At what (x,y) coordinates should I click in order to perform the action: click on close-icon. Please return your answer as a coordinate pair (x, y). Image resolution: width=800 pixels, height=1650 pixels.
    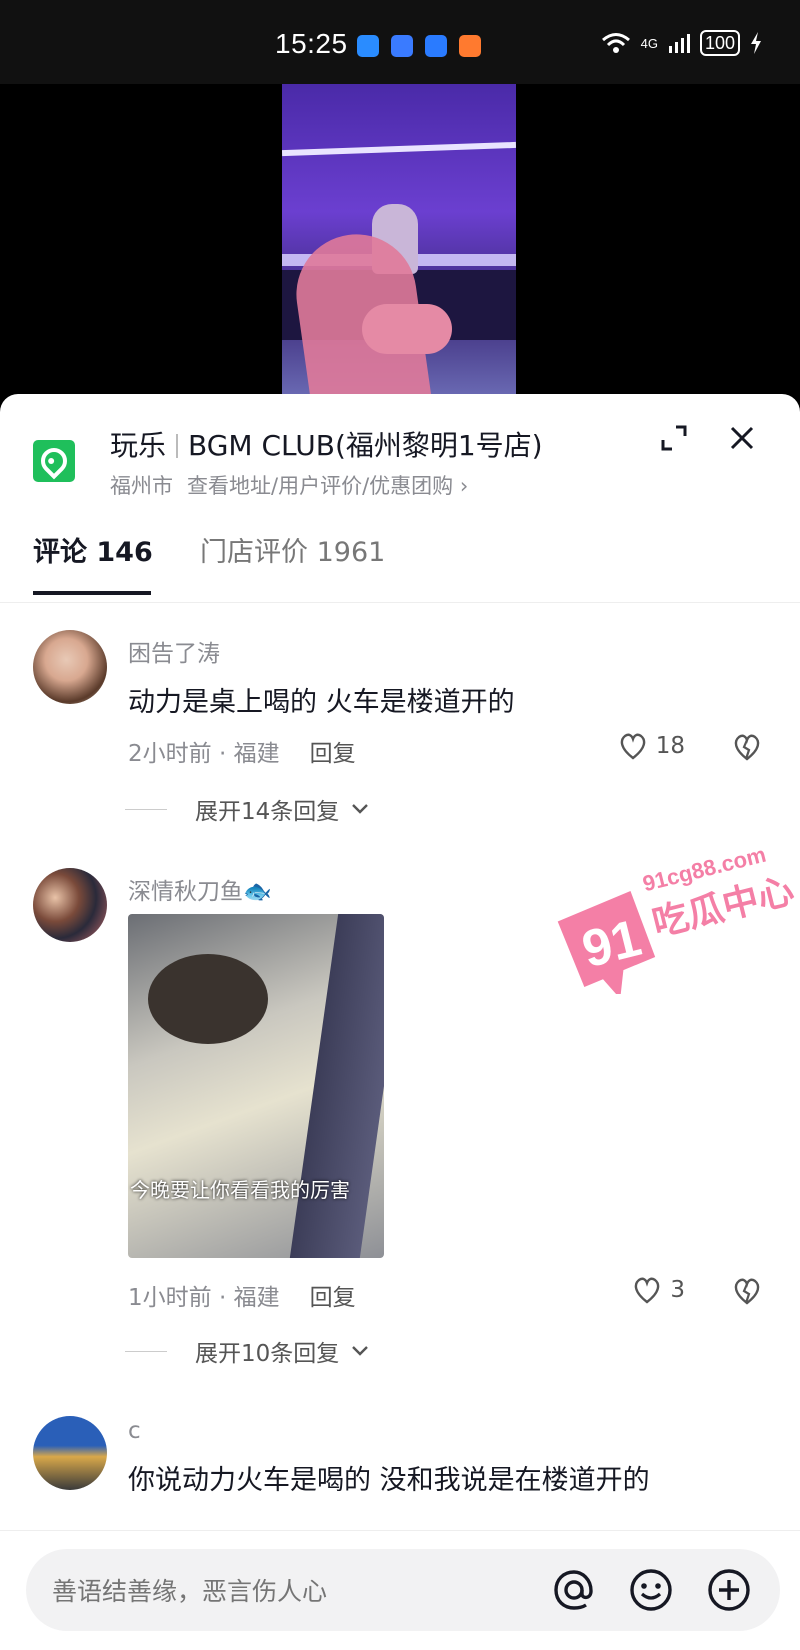
    Looking at the image, I should click on (742, 438).